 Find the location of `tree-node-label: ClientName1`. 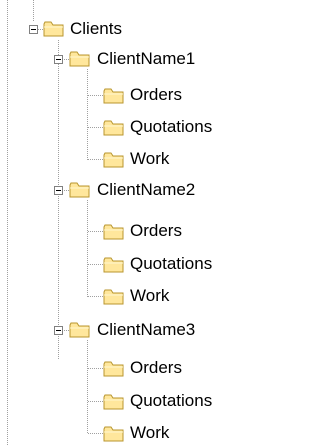

tree-node-label: ClientName1 is located at coordinates (146, 58).